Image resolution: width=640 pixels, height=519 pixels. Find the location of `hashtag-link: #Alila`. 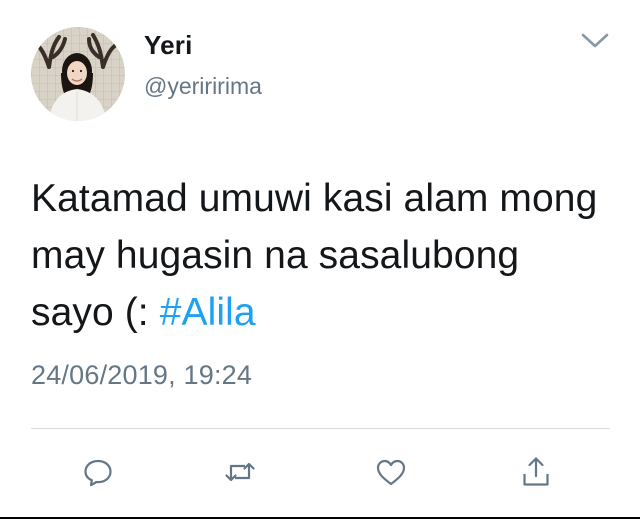

hashtag-link: #Alila is located at coordinates (208, 312).